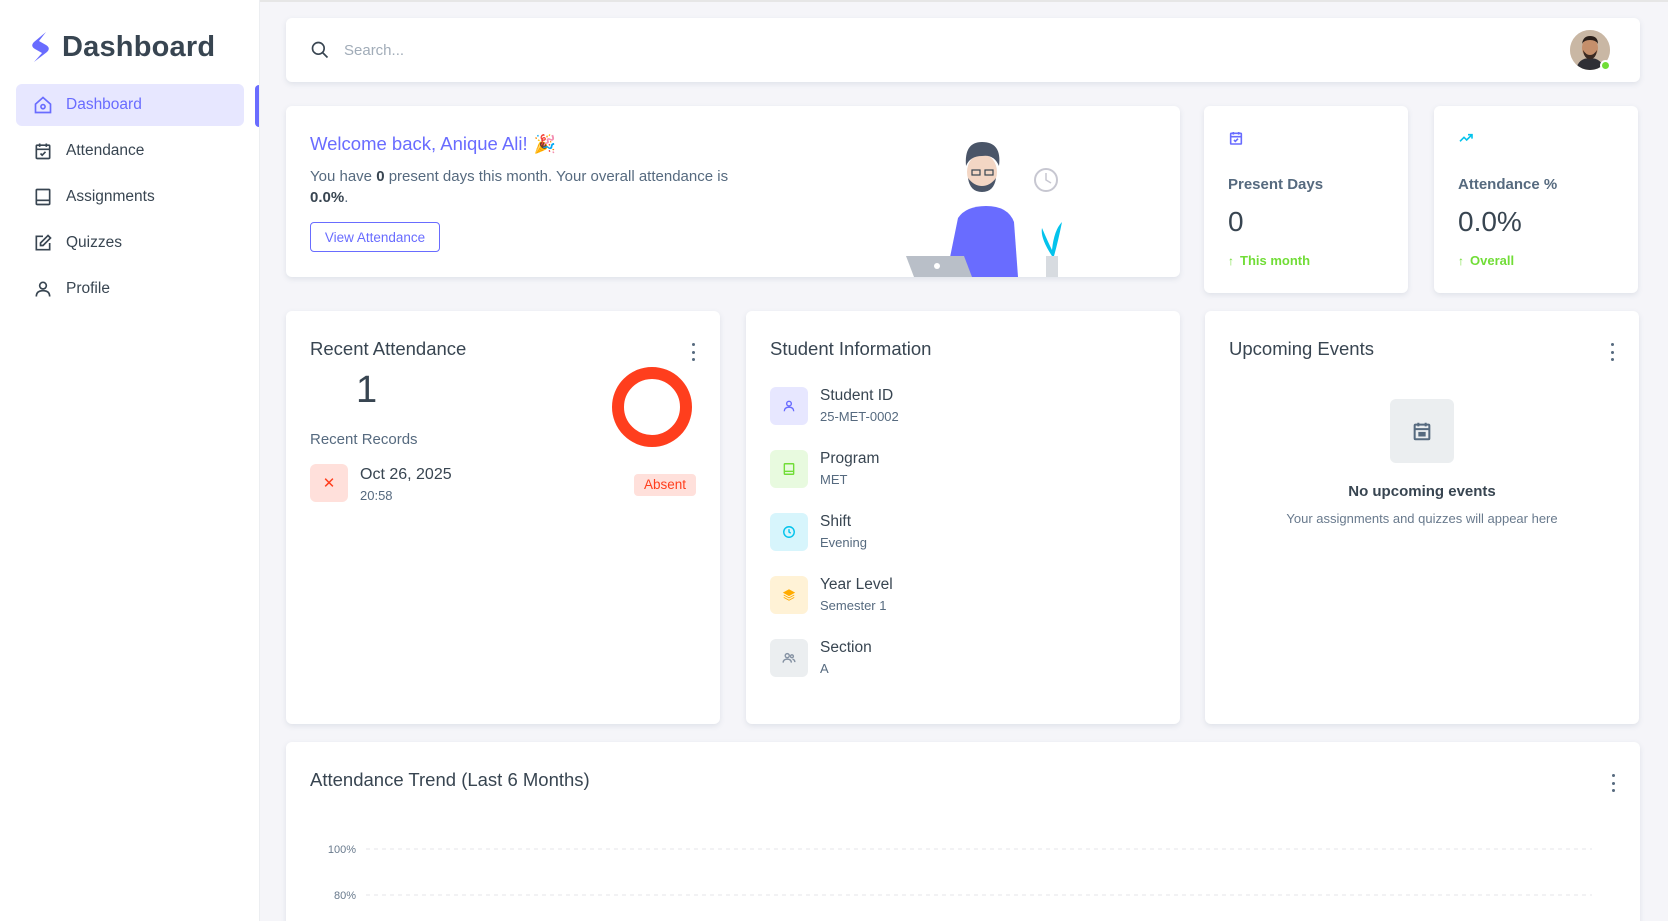 This screenshot has height=921, width=1668. I want to click on info-program: Program MET, so click(960, 469).